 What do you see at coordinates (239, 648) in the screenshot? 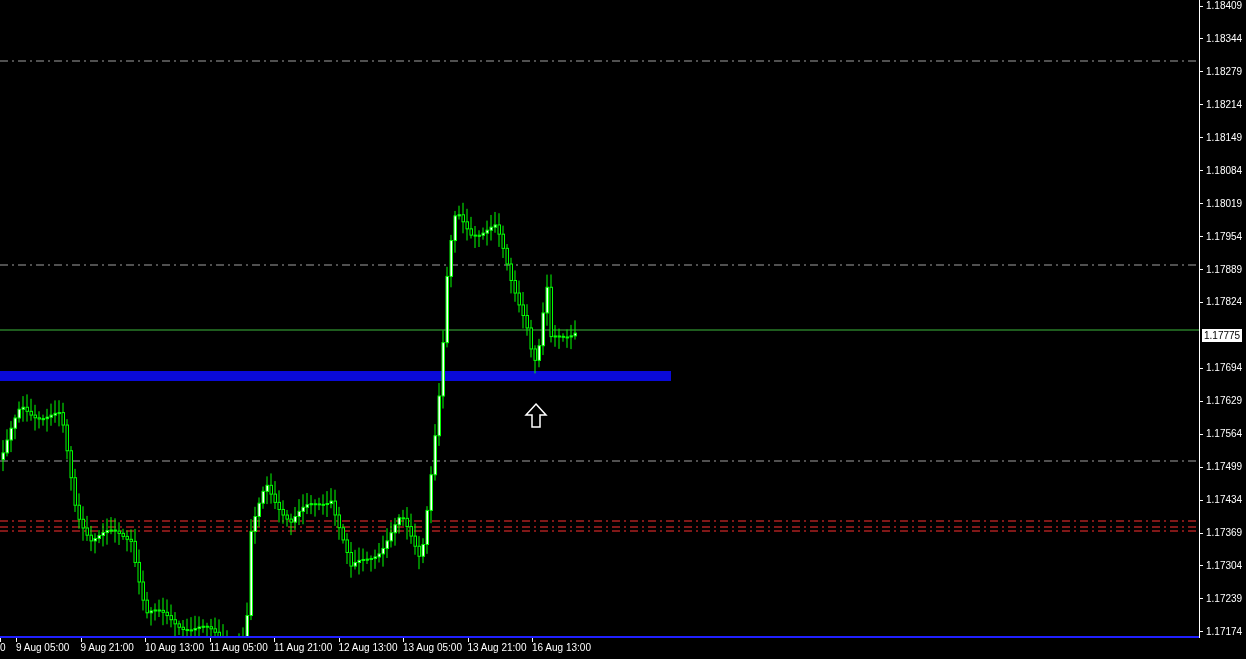
I see `time-label: 11 Aug 05:00` at bounding box center [239, 648].